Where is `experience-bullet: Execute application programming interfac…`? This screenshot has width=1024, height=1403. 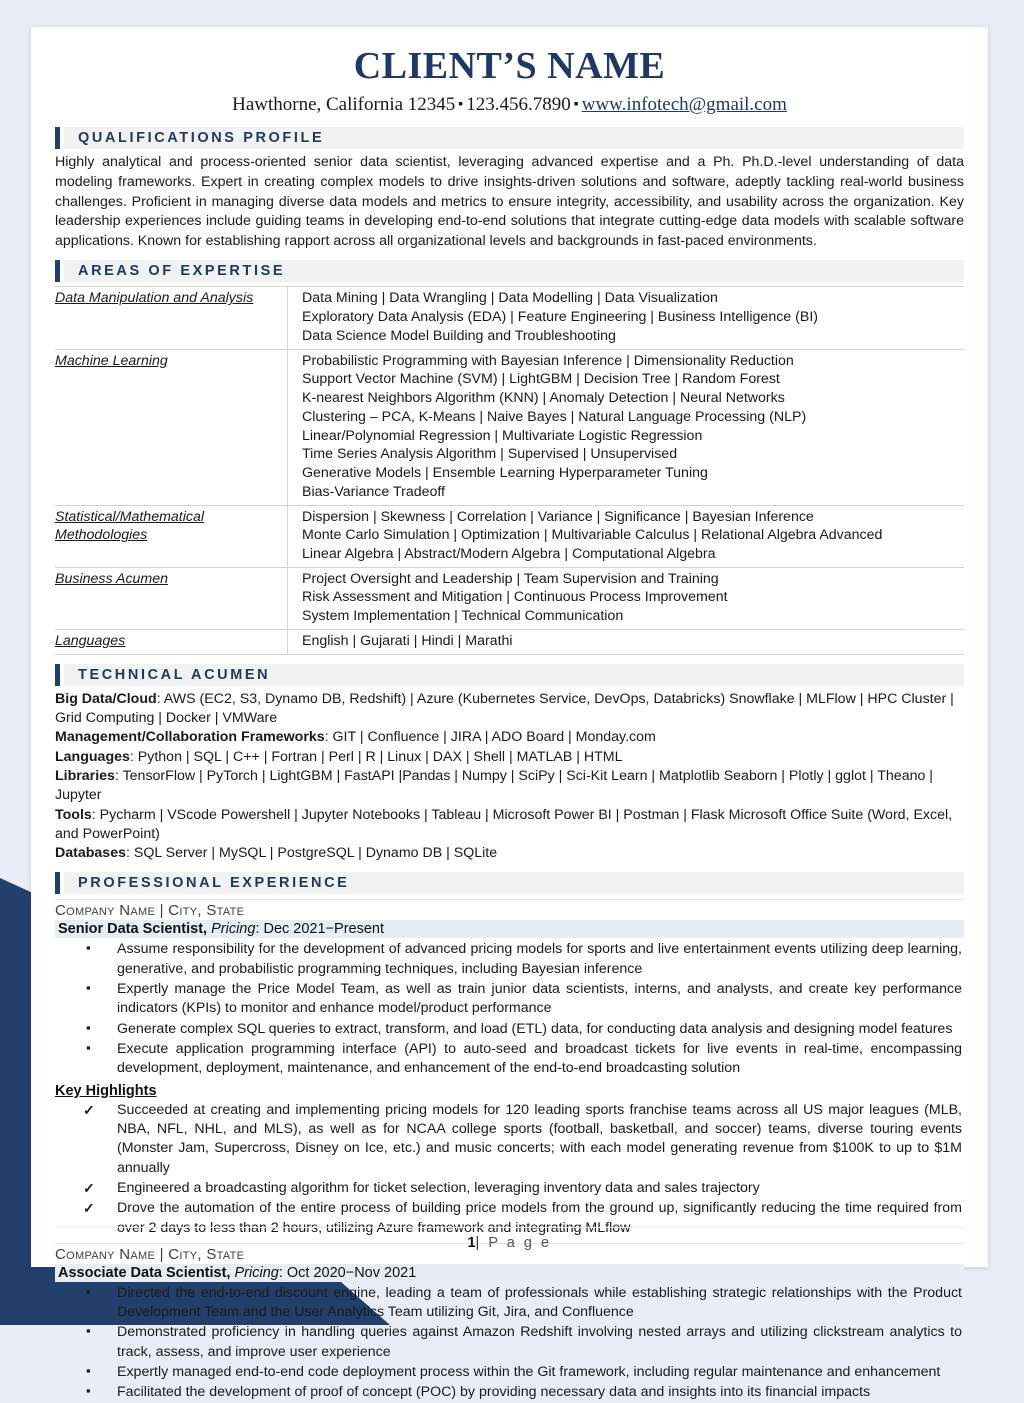
experience-bullet: Execute application programming interfac… is located at coordinates (509, 1059).